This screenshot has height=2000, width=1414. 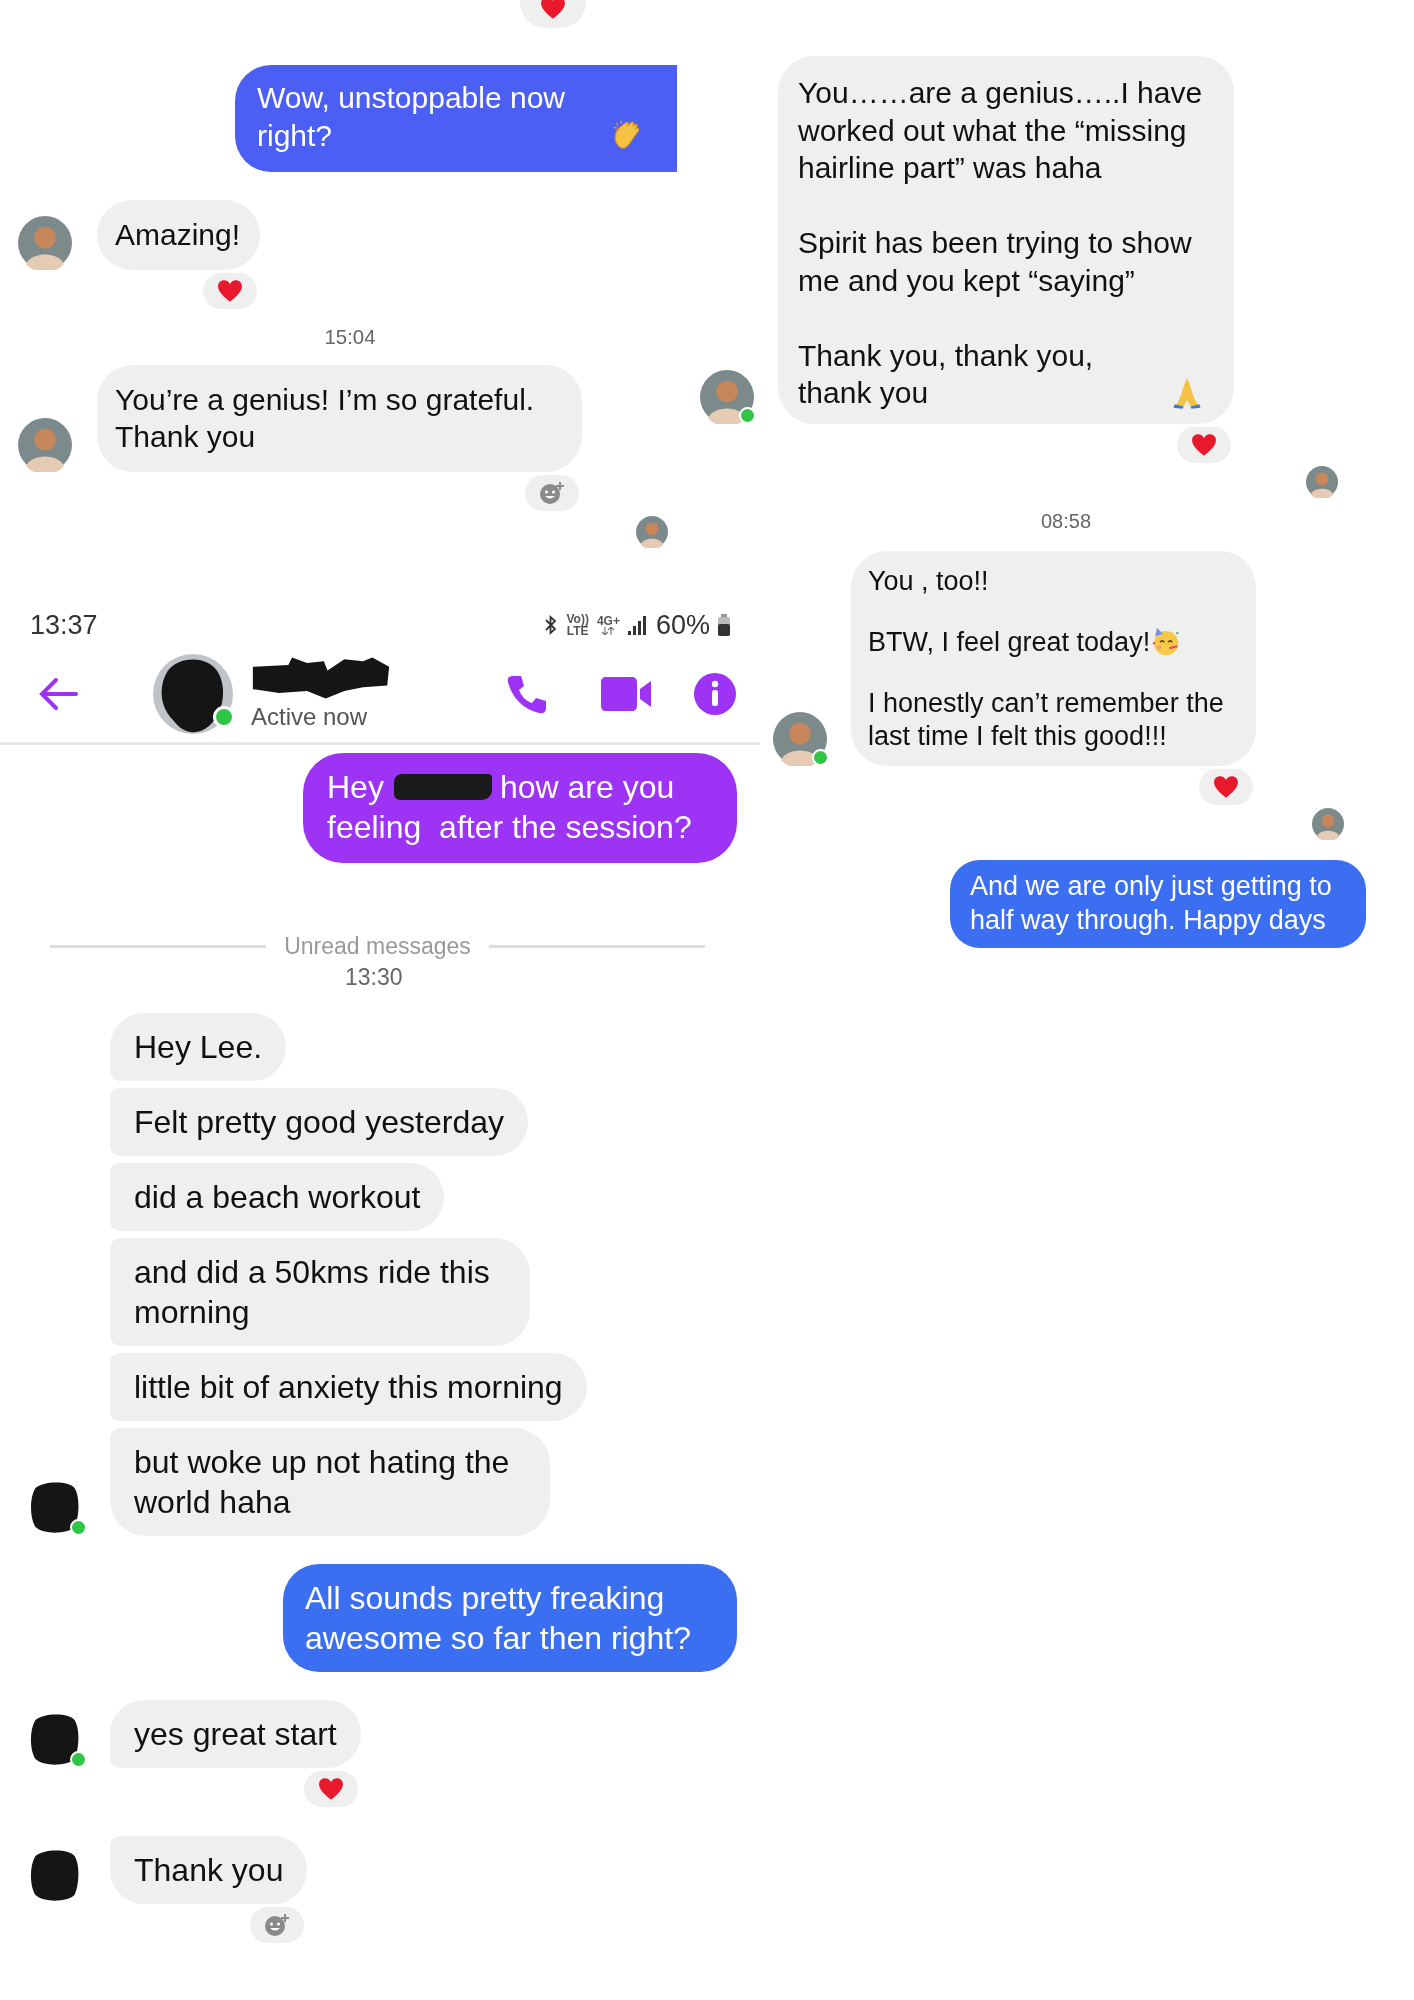 I want to click on lte-label: LTE, so click(x=577, y=631).